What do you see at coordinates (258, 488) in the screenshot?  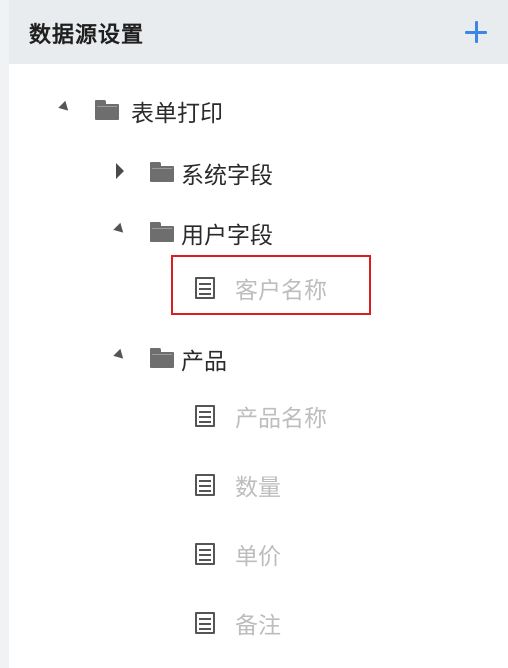 I see `field-label: 数量` at bounding box center [258, 488].